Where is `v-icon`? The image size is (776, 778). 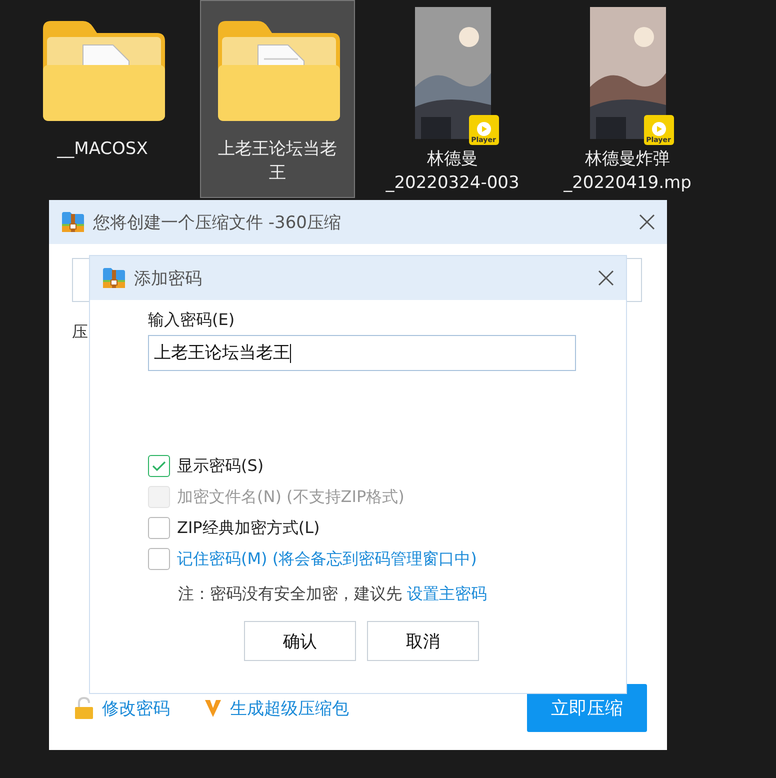 v-icon is located at coordinates (213, 708).